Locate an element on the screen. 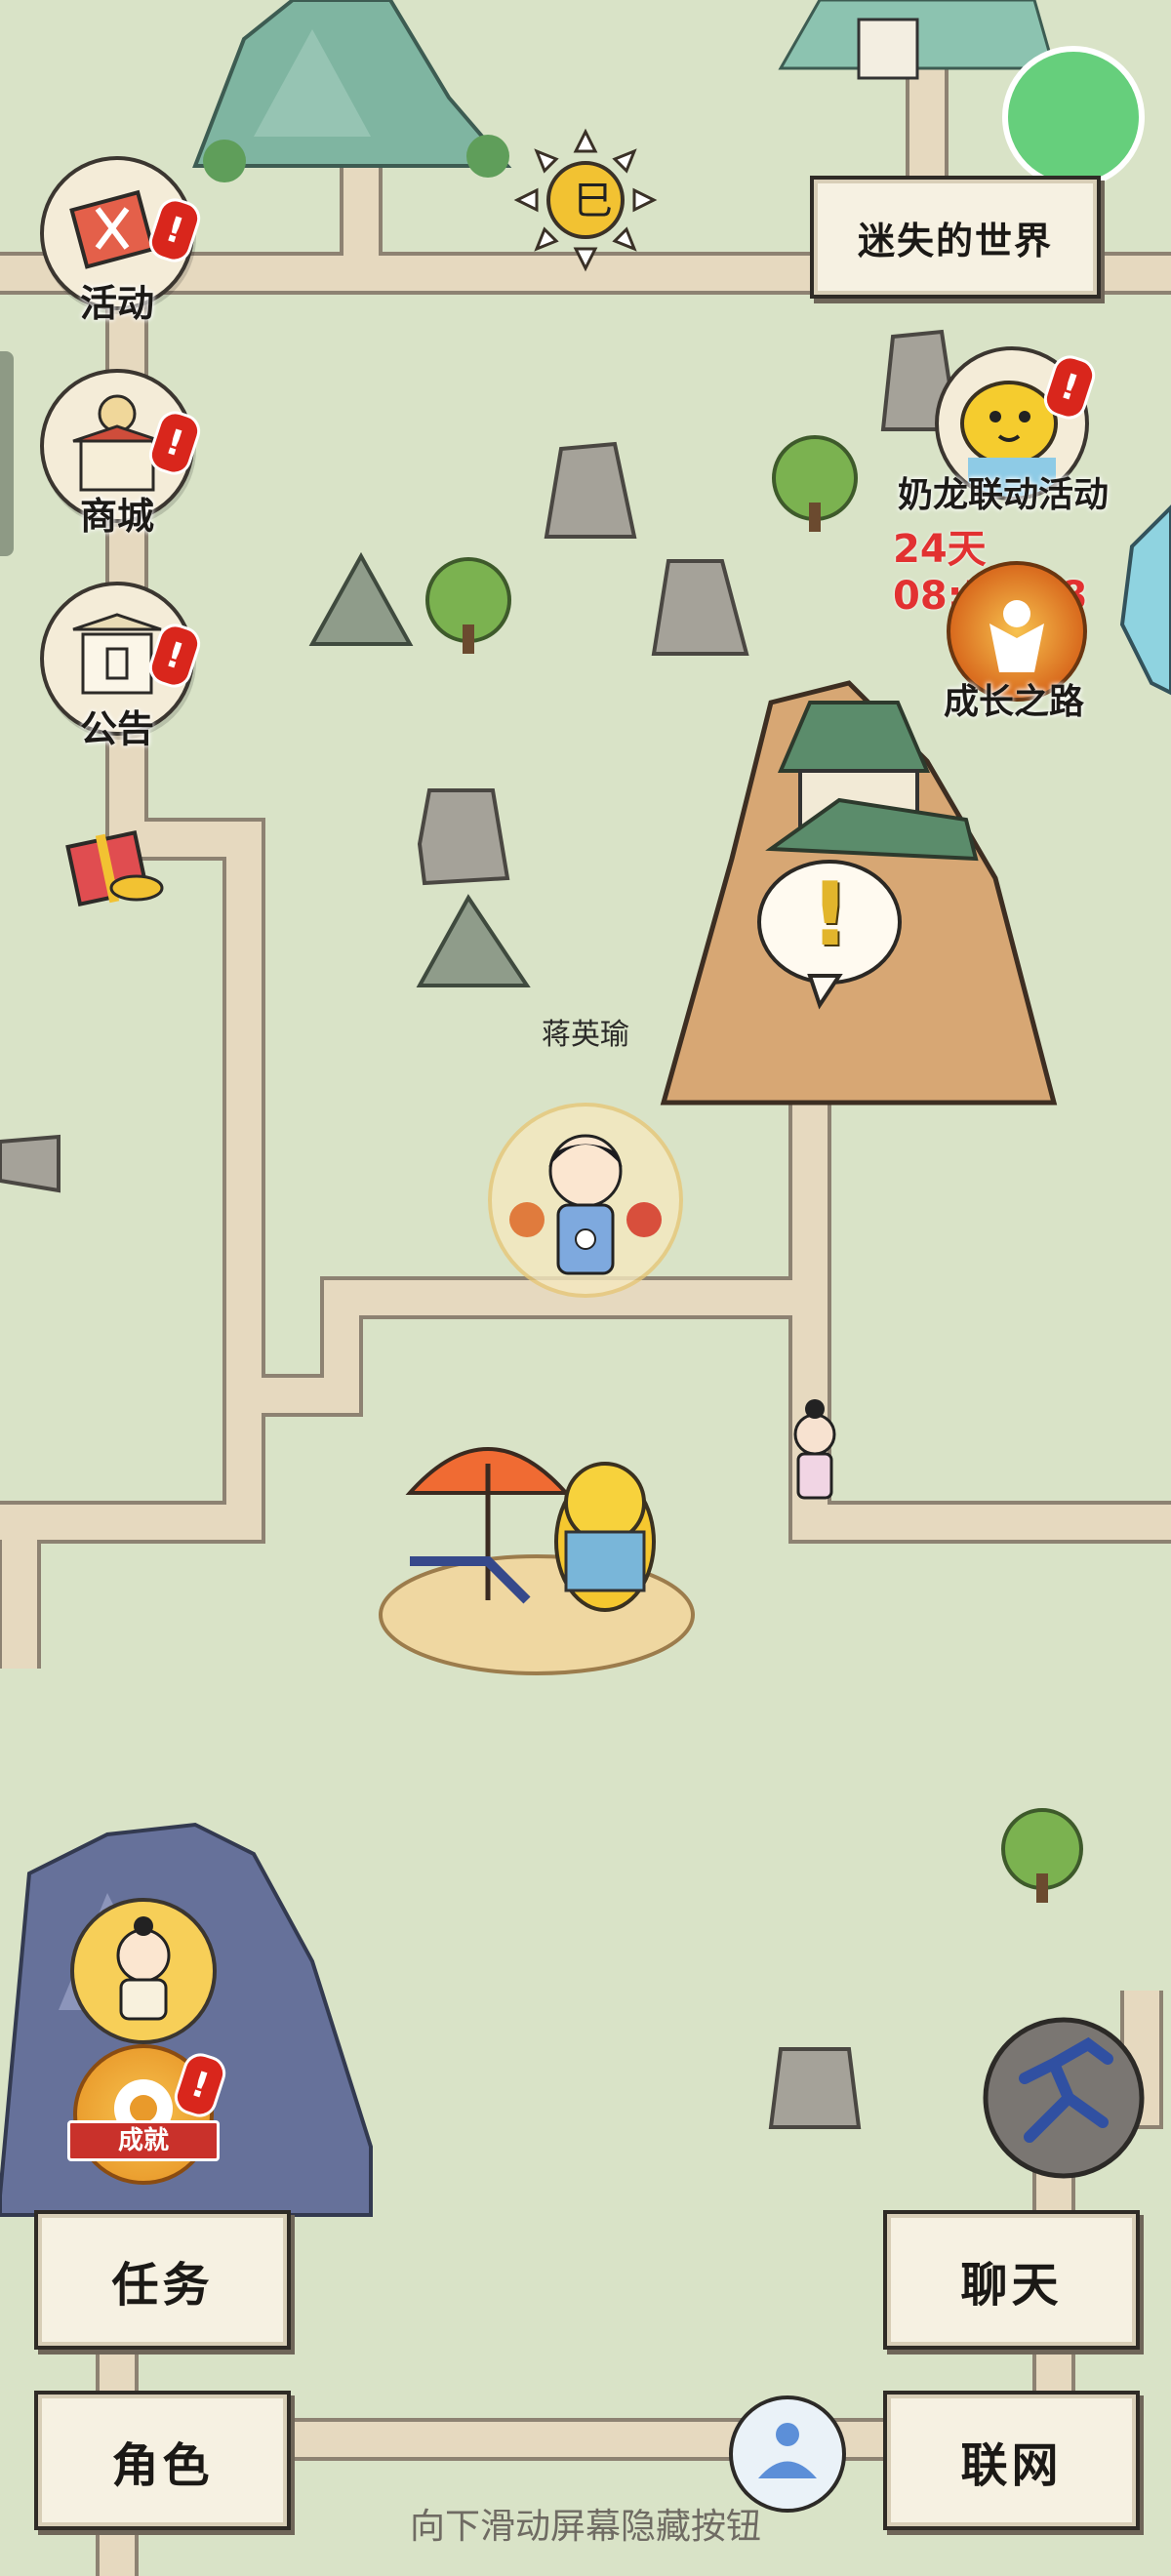  chat-button: 聊天 is located at coordinates (1011, 2280).